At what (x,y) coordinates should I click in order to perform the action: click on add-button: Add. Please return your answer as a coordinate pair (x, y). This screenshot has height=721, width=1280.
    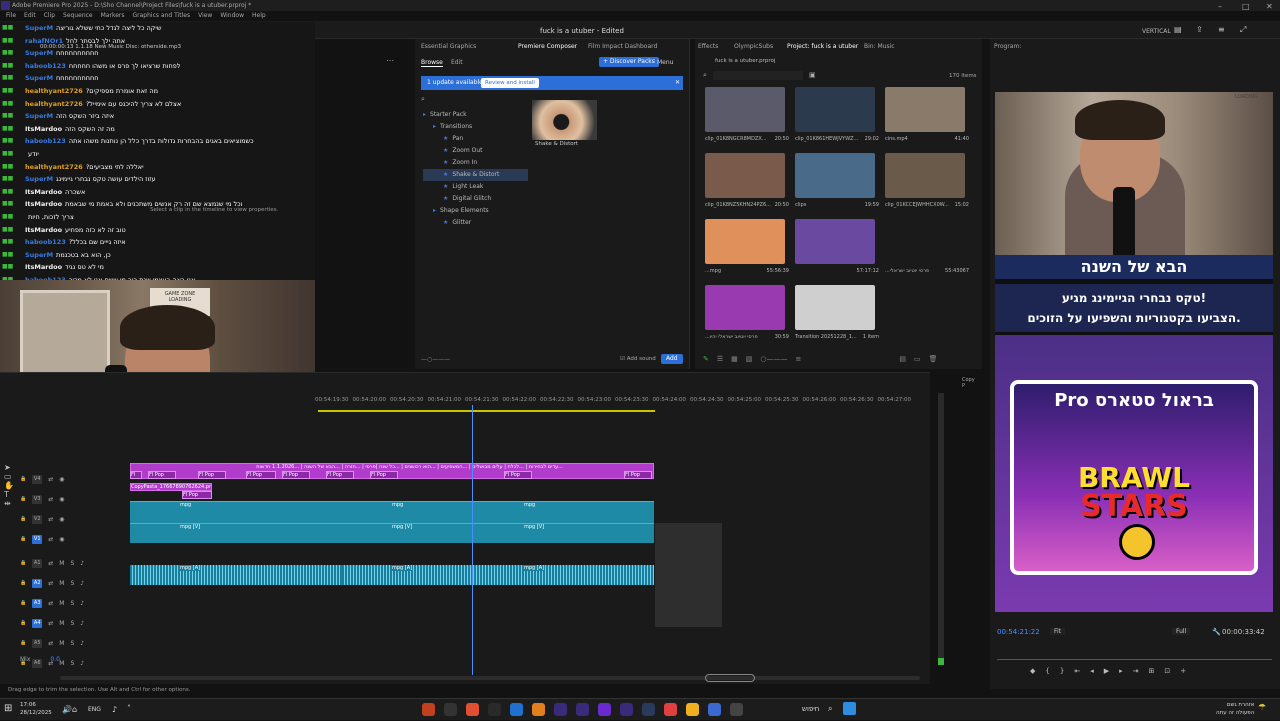
    Looking at the image, I should click on (672, 359).